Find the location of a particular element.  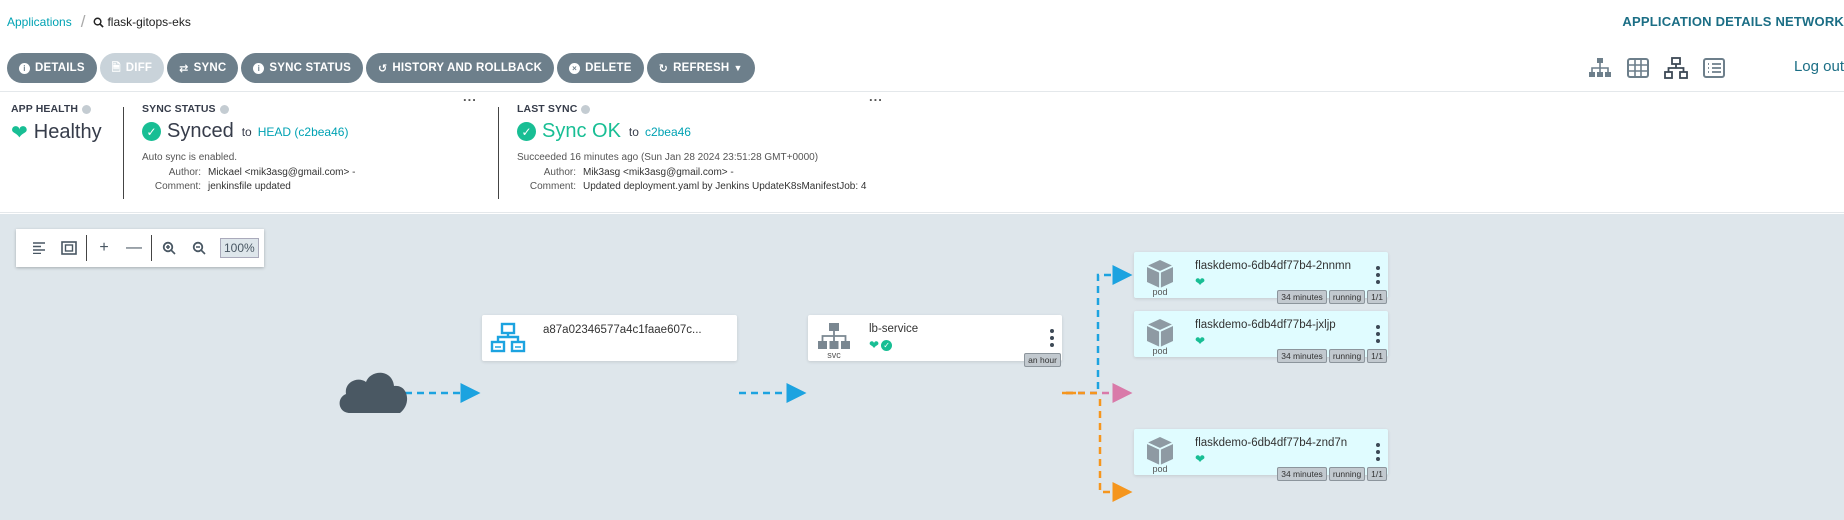

app-health-title-text: APP HEALTH is located at coordinates (45, 109).